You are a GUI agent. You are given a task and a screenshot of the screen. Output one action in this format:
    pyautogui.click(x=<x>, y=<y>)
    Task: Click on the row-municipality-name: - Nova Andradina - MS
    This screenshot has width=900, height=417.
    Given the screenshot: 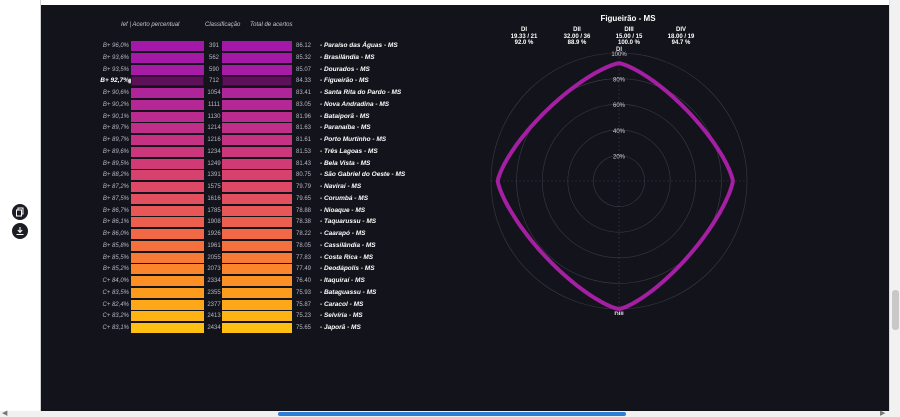 What is the action you would take?
    pyautogui.click(x=354, y=105)
    